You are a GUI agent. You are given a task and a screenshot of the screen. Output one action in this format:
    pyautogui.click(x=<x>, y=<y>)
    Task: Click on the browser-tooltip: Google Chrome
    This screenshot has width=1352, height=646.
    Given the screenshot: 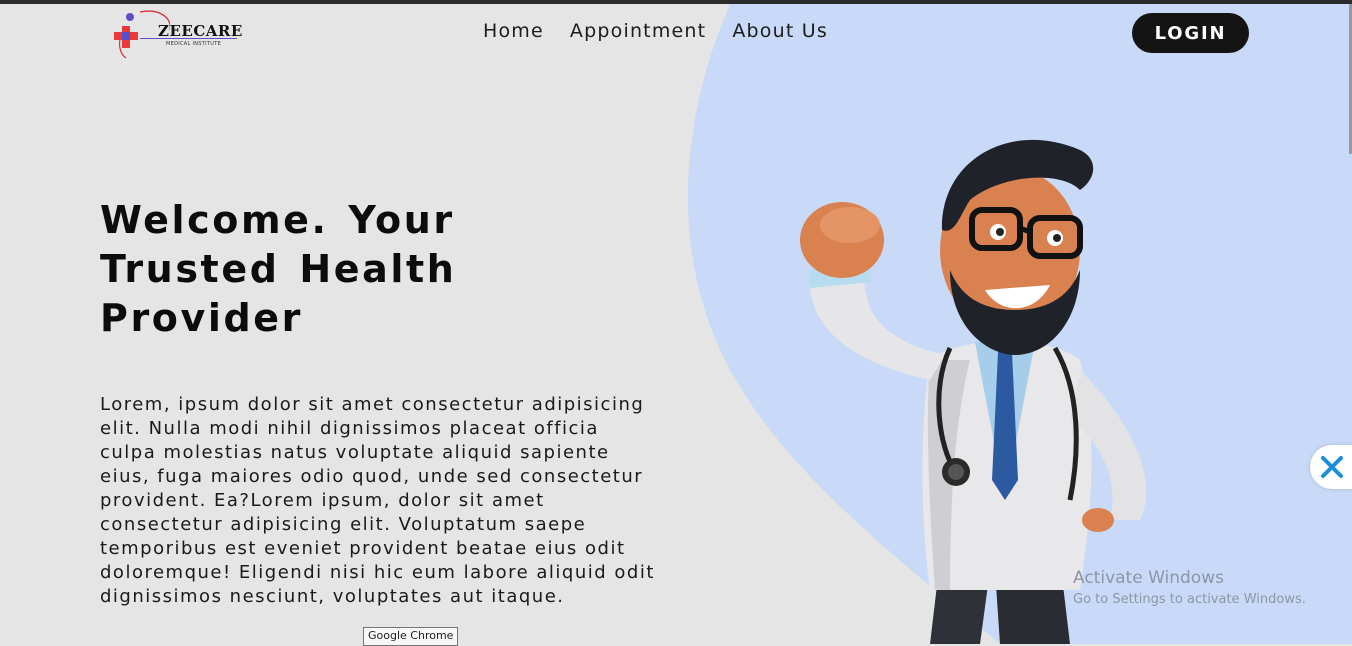 What is the action you would take?
    pyautogui.click(x=411, y=636)
    